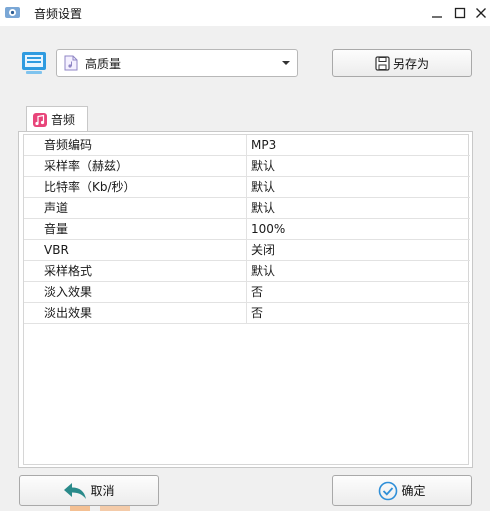 This screenshot has height=511, width=490. I want to click on tab-audio-label: 音频, so click(63, 120).